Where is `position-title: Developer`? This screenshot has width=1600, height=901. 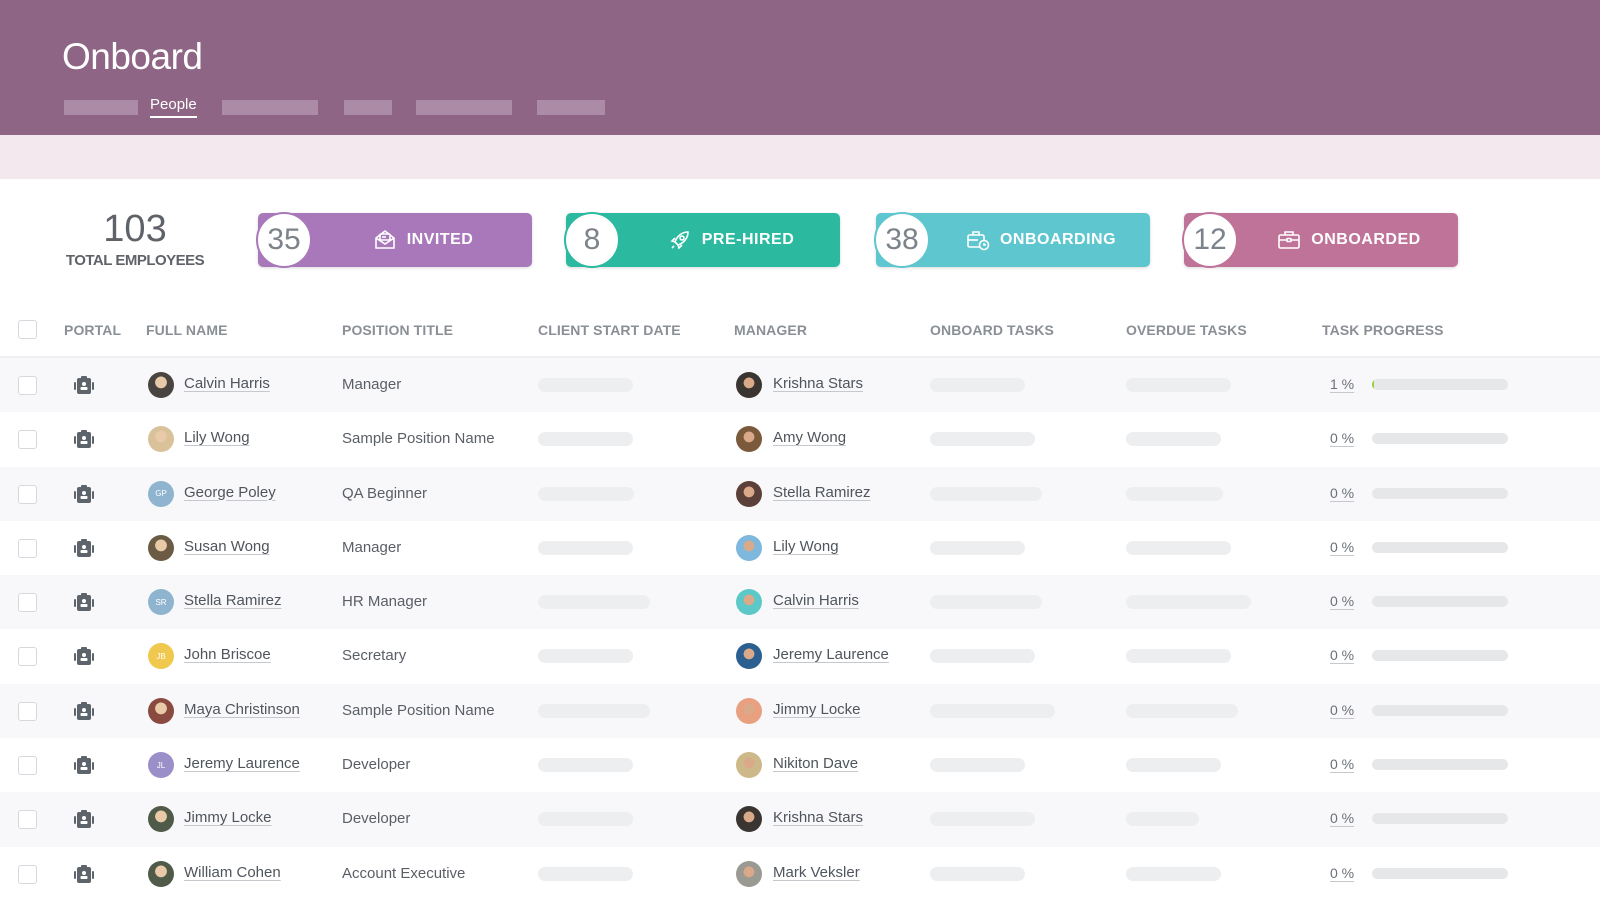 position-title: Developer is located at coordinates (376, 765).